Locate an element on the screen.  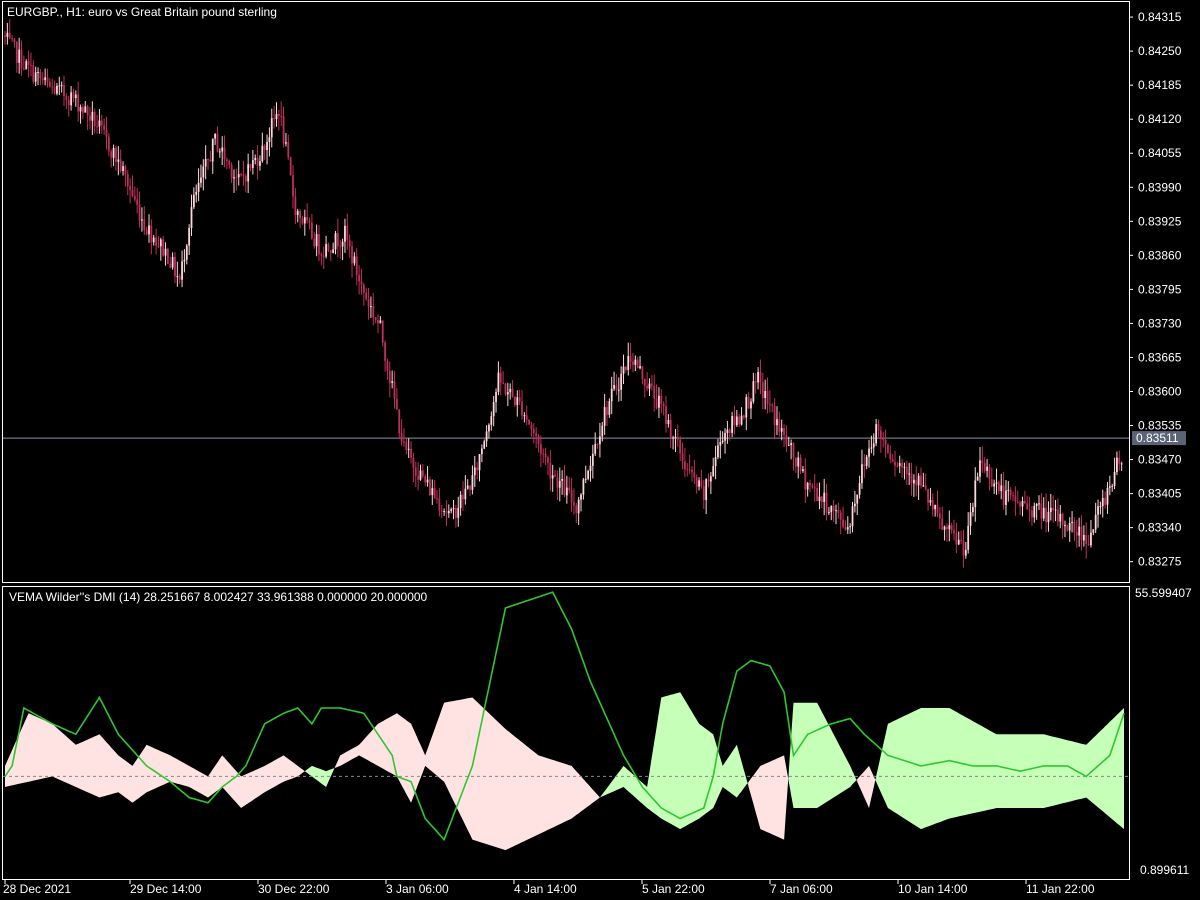
price-label: 0.83860 is located at coordinates (1160, 255).